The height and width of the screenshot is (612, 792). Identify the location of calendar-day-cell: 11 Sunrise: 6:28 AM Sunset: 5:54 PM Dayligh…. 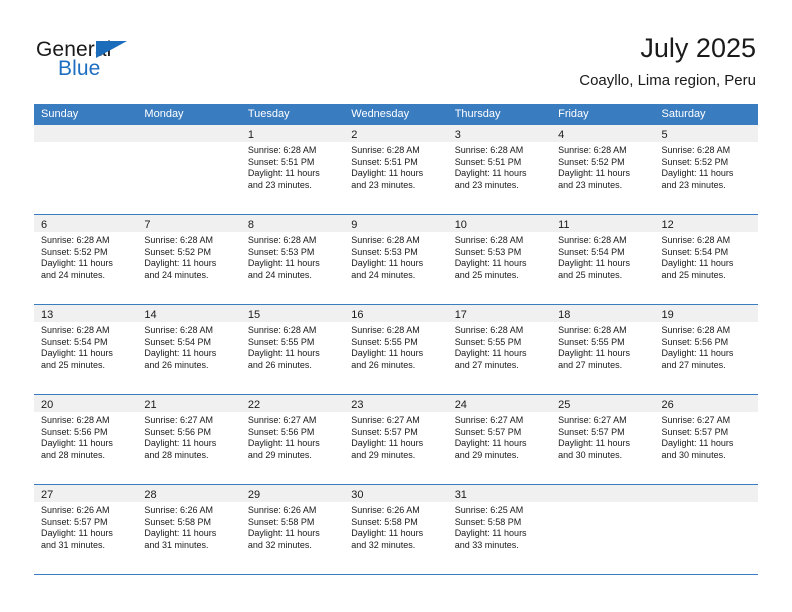
(603, 259).